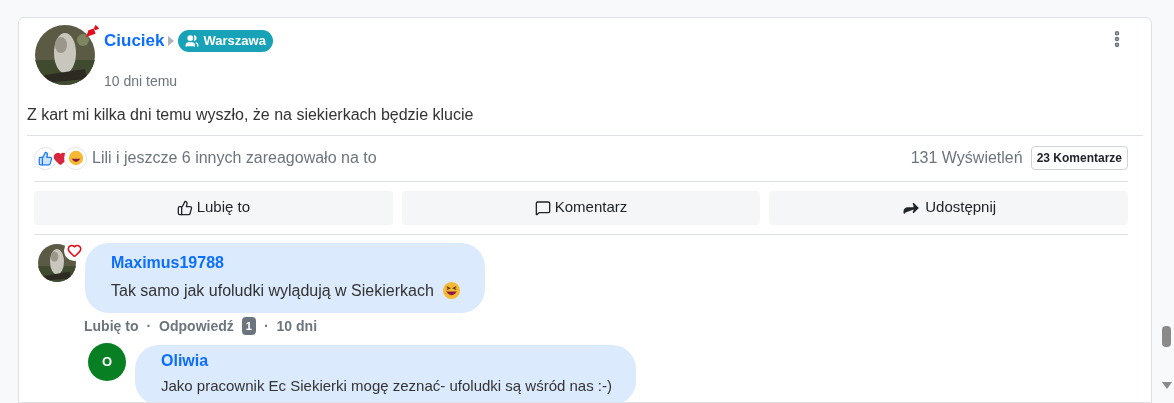  I want to click on group-badge: Warszawa, so click(225, 41).